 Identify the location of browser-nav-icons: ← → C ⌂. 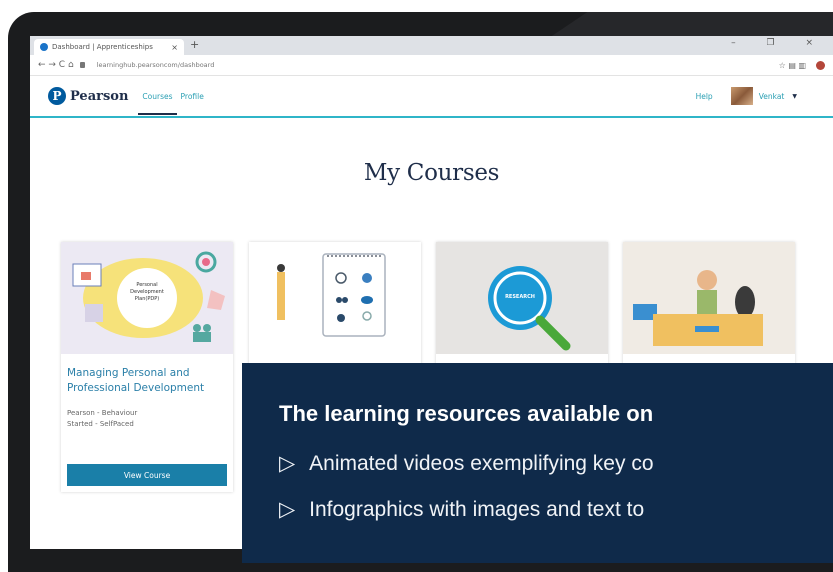
(56, 65).